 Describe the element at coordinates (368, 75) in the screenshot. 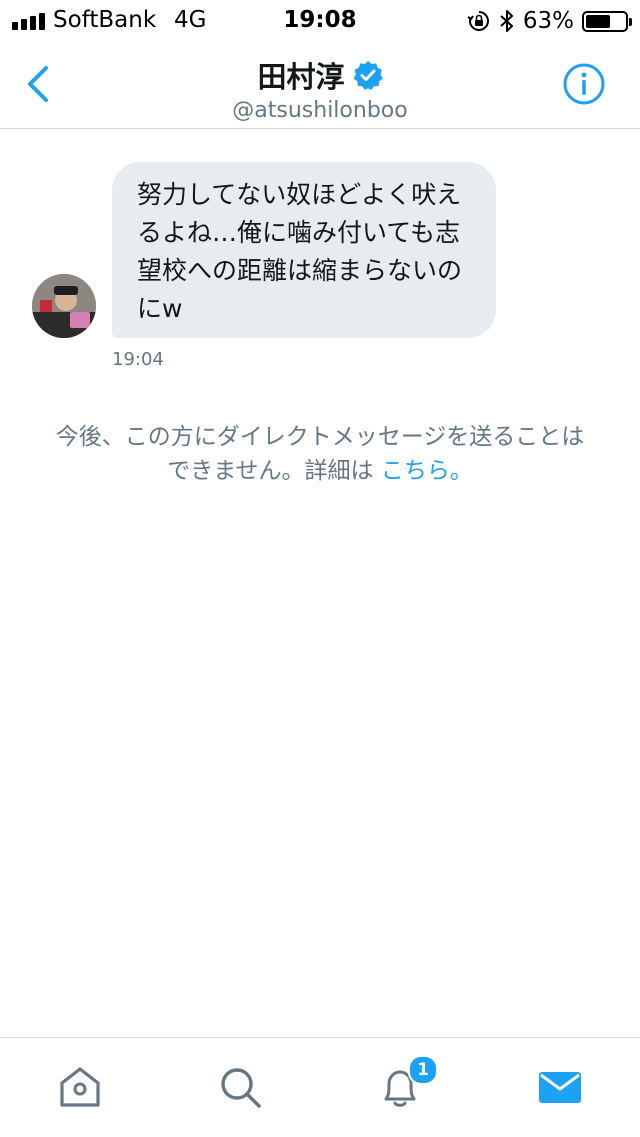

I see `verified-badge-icon` at that location.